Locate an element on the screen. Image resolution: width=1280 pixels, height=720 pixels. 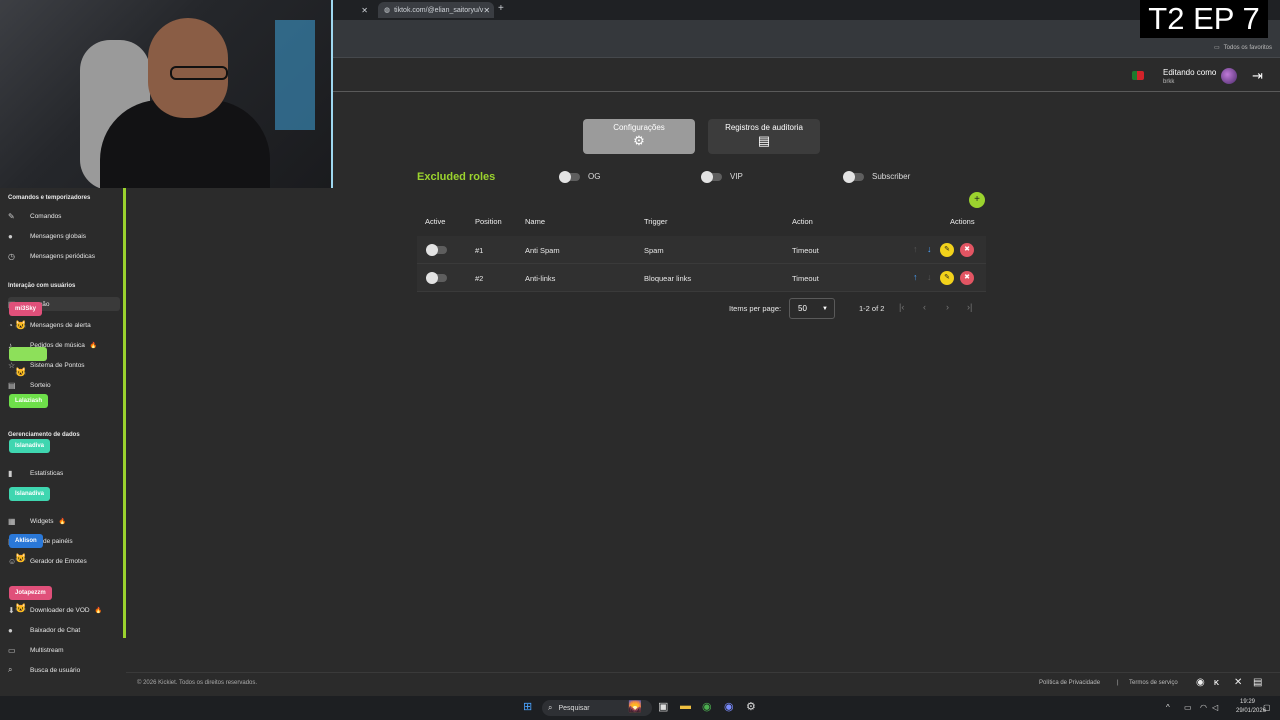
file-explorer-icon: ▬ is located at coordinates (685, 706).